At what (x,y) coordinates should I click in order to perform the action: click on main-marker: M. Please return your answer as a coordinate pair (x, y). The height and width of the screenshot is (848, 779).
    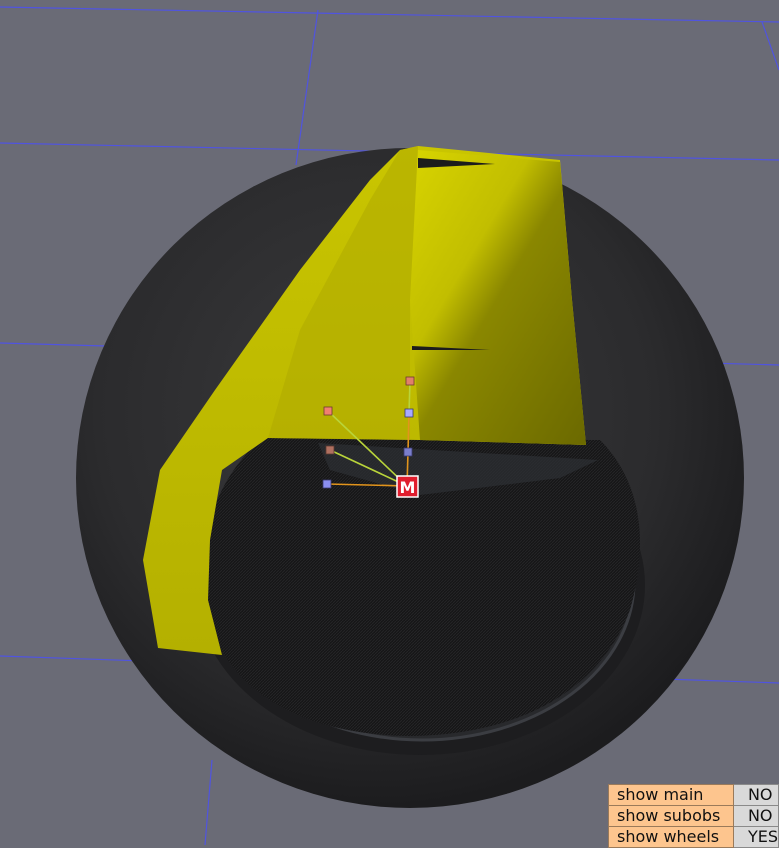
    Looking at the image, I should click on (407, 486).